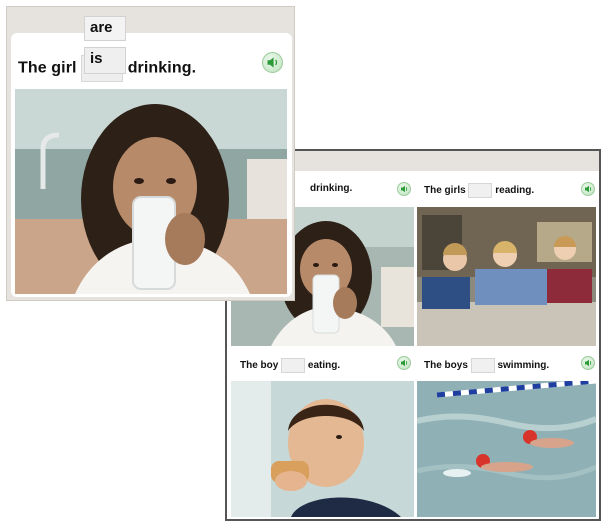  I want to click on sentence-start: The boys, so click(446, 366).